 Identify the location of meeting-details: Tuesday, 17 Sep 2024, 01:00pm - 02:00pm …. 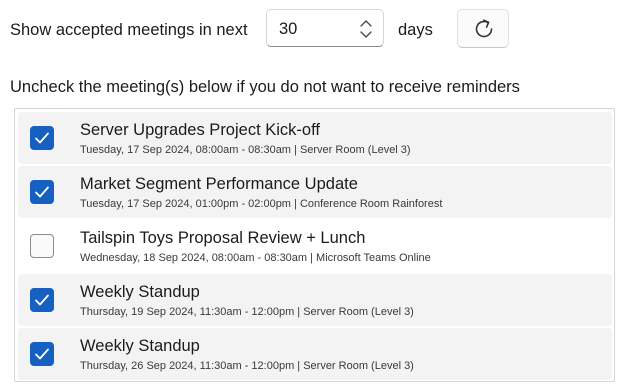
(261, 204).